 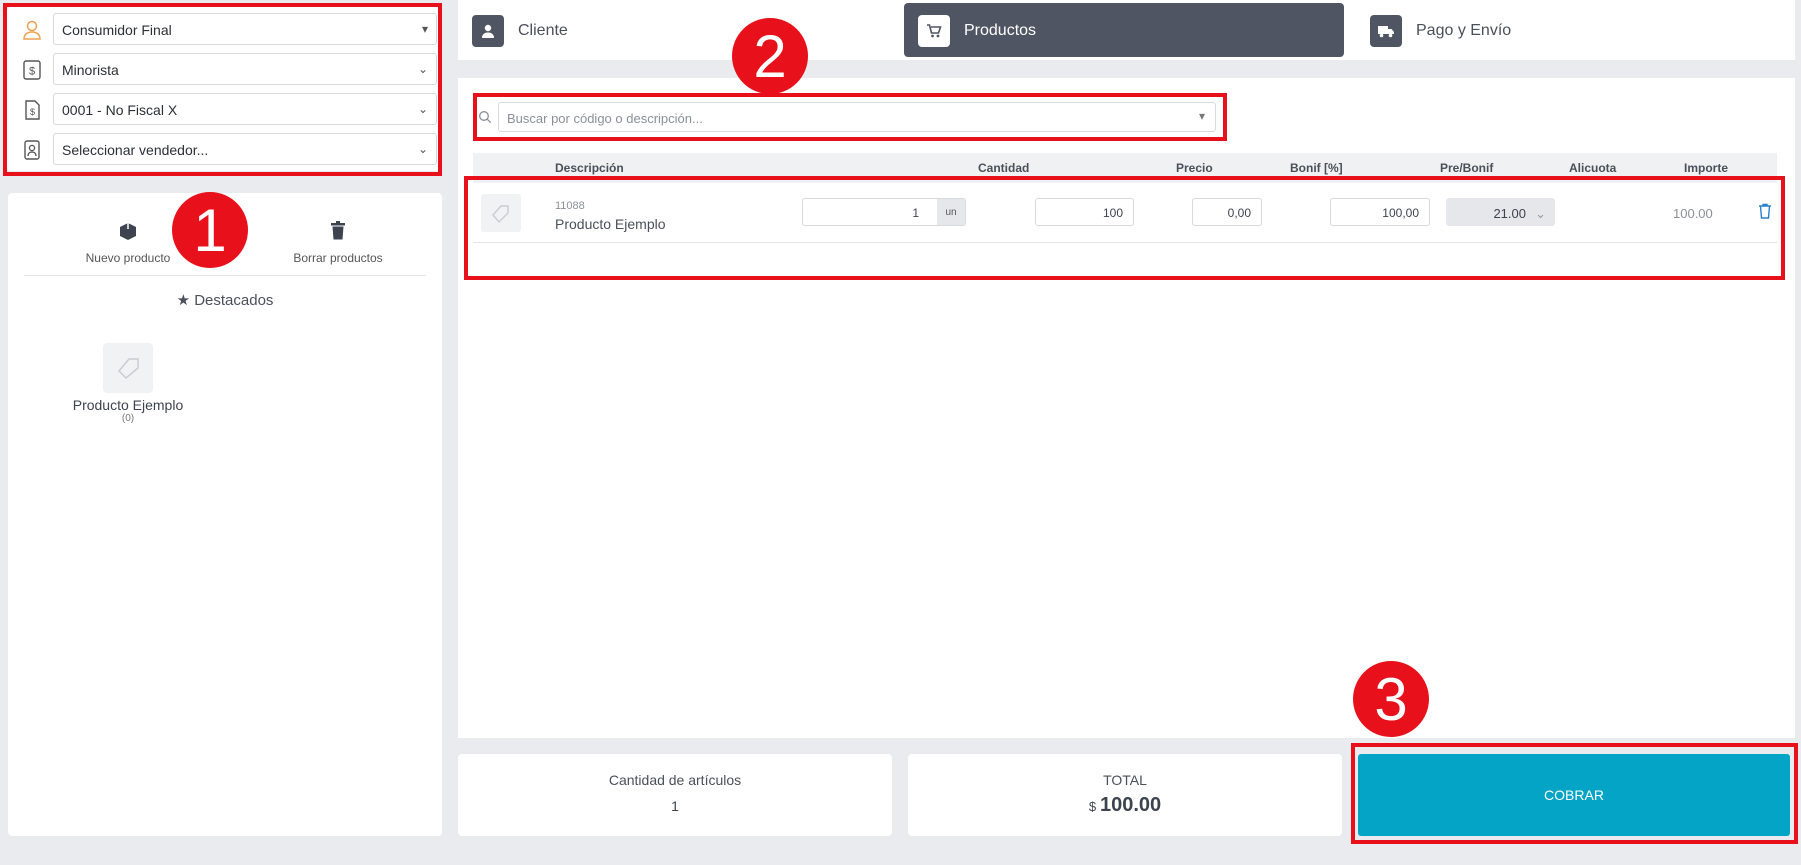 What do you see at coordinates (1316, 168) in the screenshot?
I see `header-bonif: Bonif [%]` at bounding box center [1316, 168].